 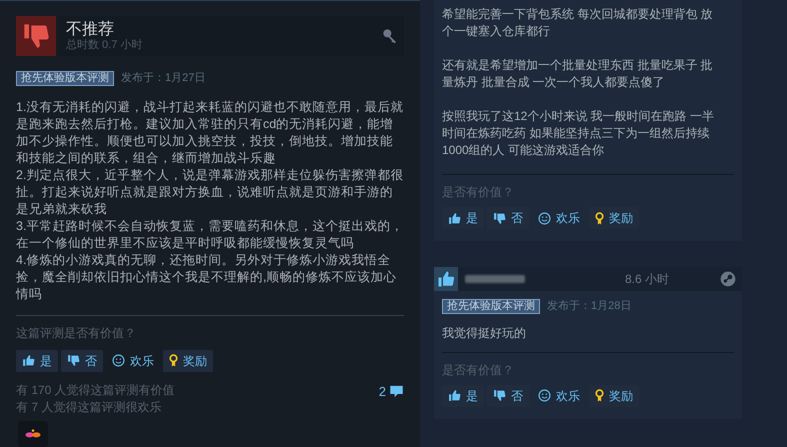 What do you see at coordinates (390, 36) in the screenshot?
I see `key-icon` at bounding box center [390, 36].